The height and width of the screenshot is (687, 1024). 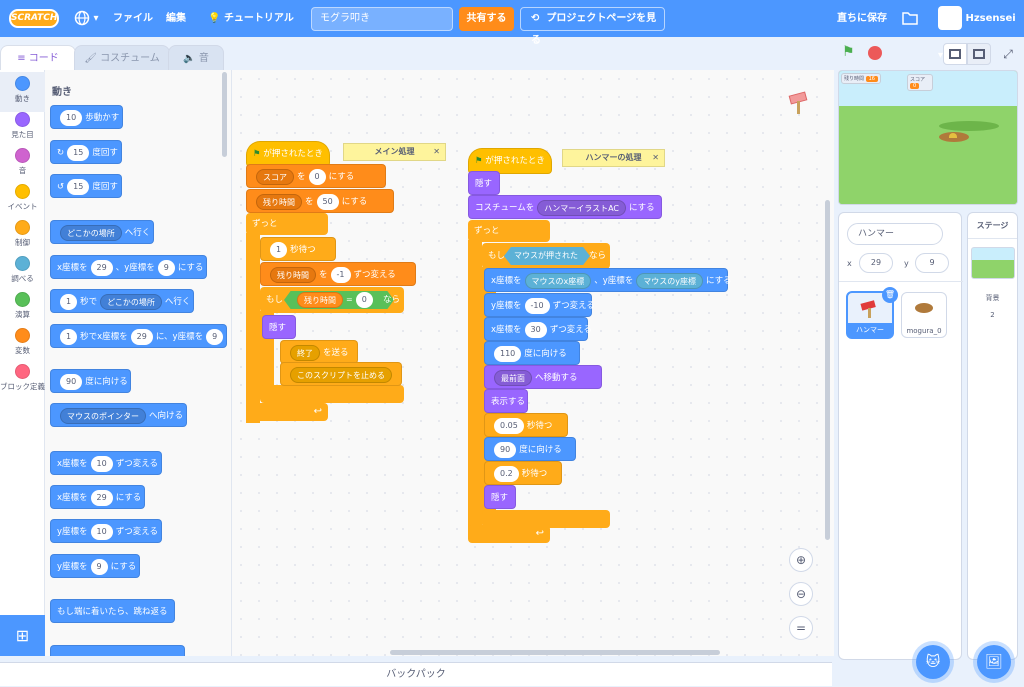 I want to click on x-position-input: 29, so click(x=876, y=263).